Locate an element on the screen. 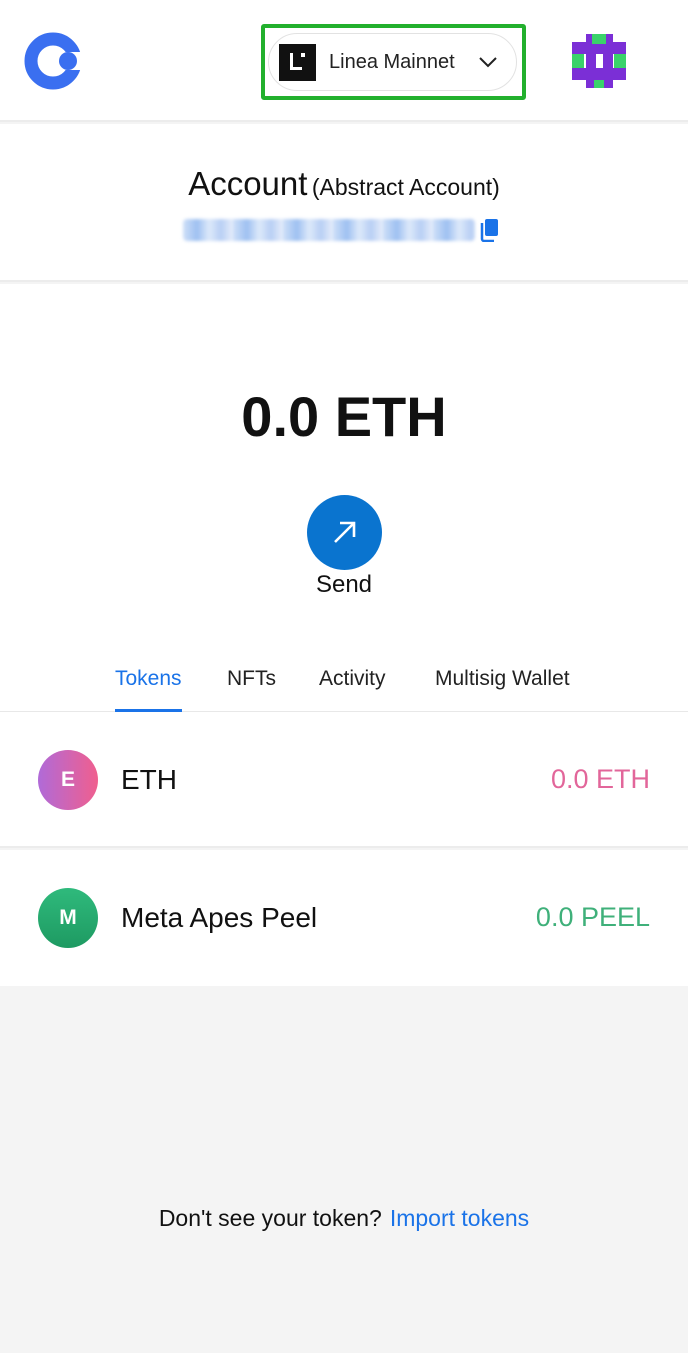 The width and height of the screenshot is (688, 1353). token-name: Meta Apes Peel is located at coordinates (219, 917).